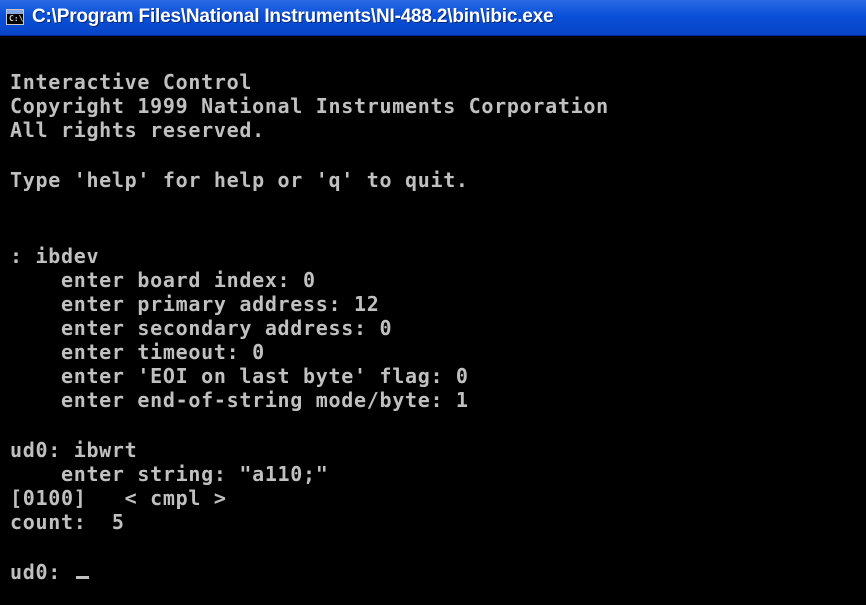 The height and width of the screenshot is (605, 866). What do you see at coordinates (435, 572) in the screenshot?
I see `current-prompt-line: ud0:` at bounding box center [435, 572].